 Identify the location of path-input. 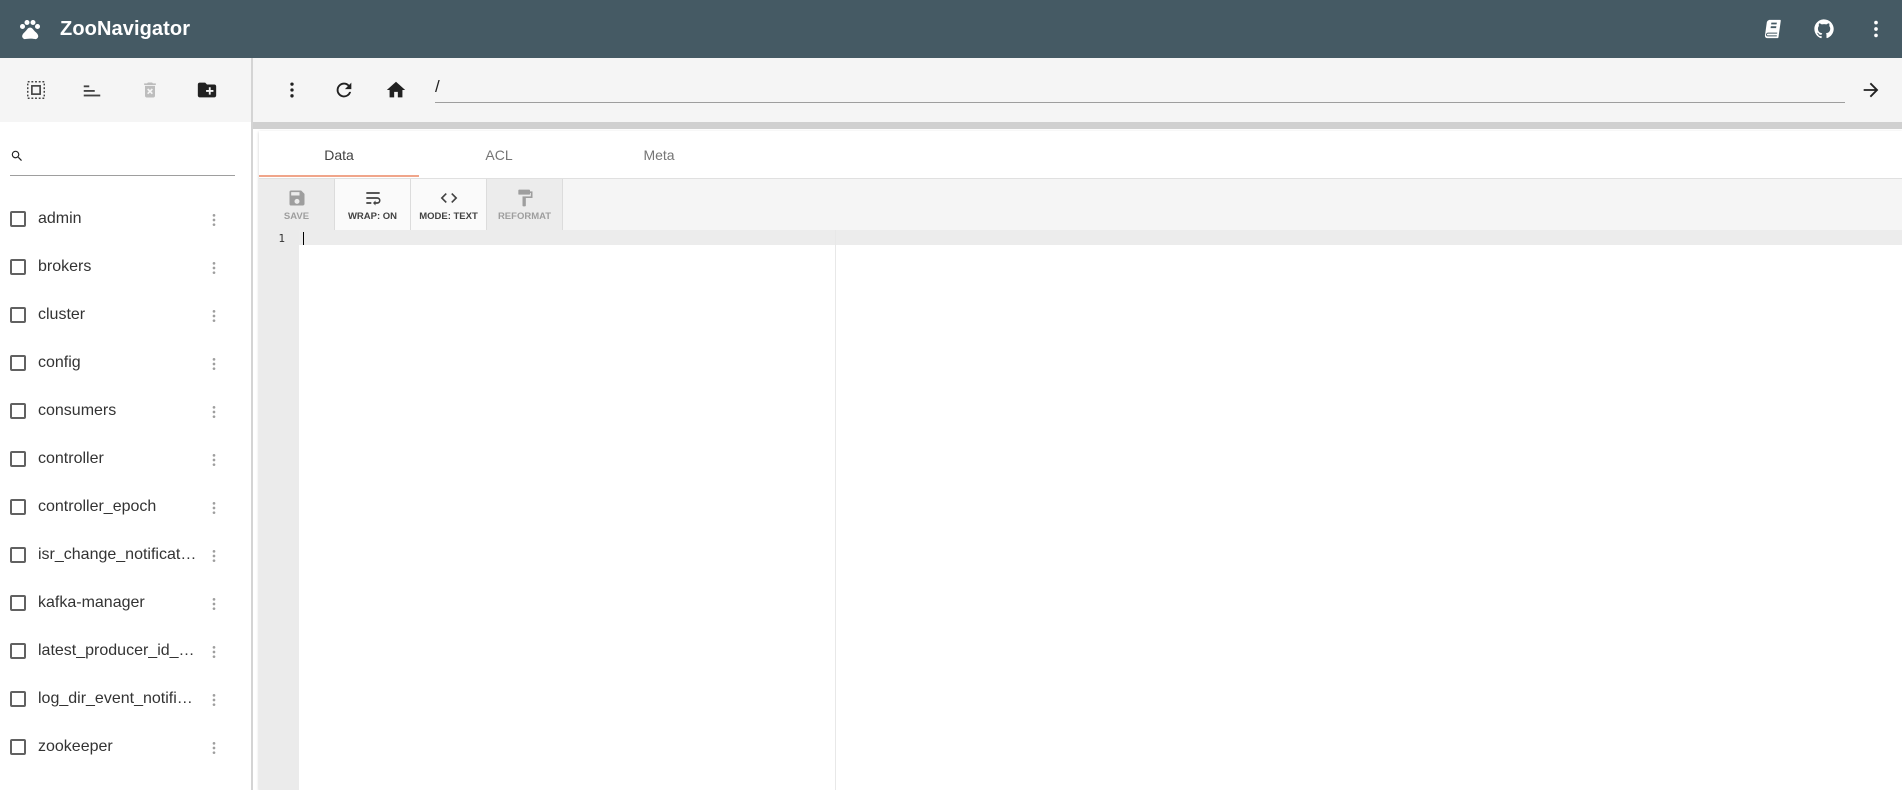
(1140, 87).